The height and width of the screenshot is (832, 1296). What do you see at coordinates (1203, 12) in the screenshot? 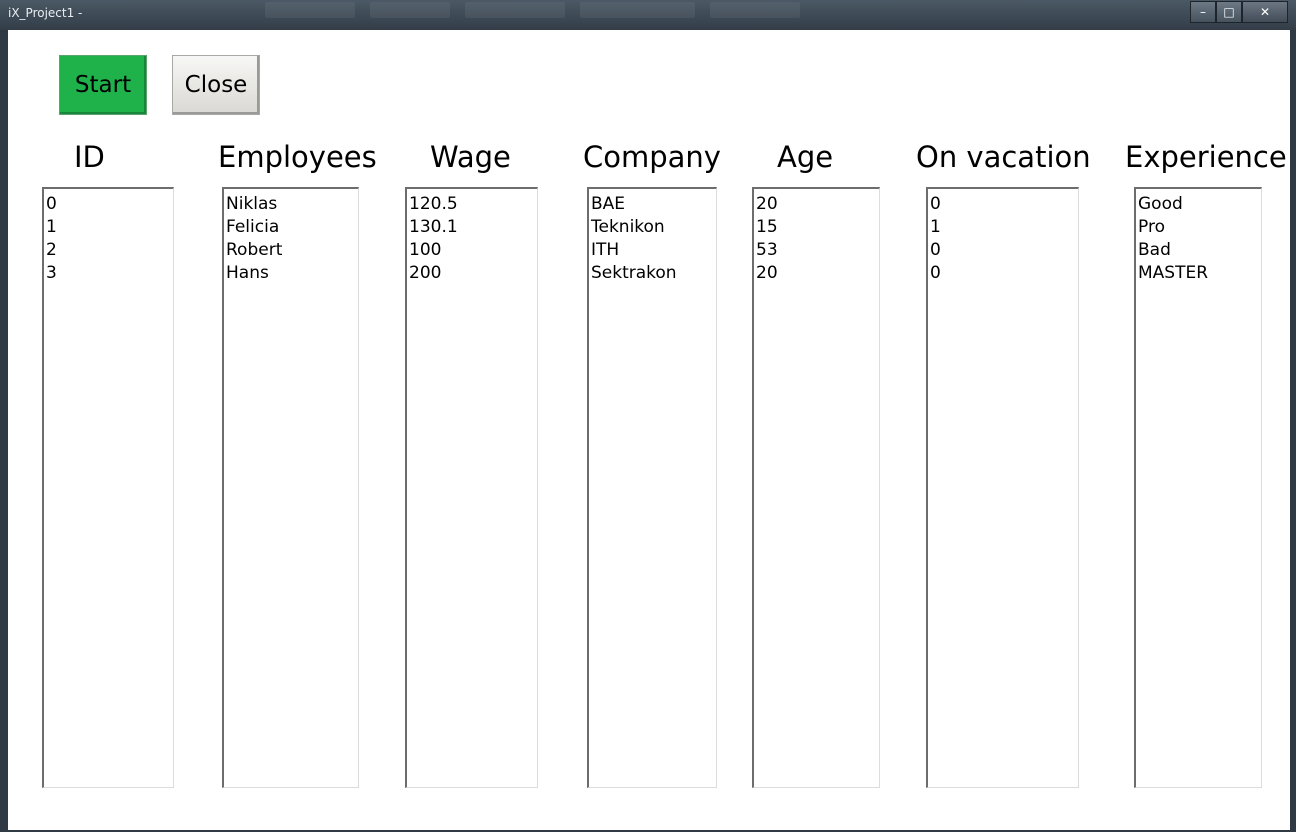
I see `minimize-icon: –` at bounding box center [1203, 12].